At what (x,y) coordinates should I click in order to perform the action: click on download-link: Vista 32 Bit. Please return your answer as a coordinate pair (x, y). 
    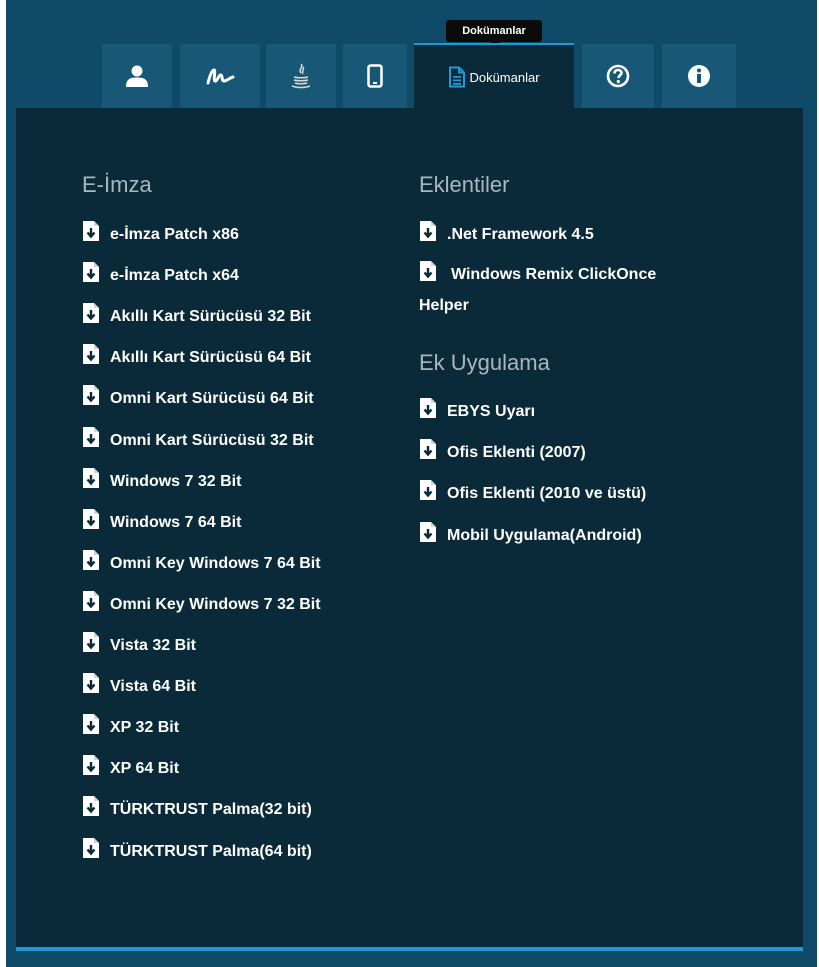
    Looking at the image, I should click on (139, 647).